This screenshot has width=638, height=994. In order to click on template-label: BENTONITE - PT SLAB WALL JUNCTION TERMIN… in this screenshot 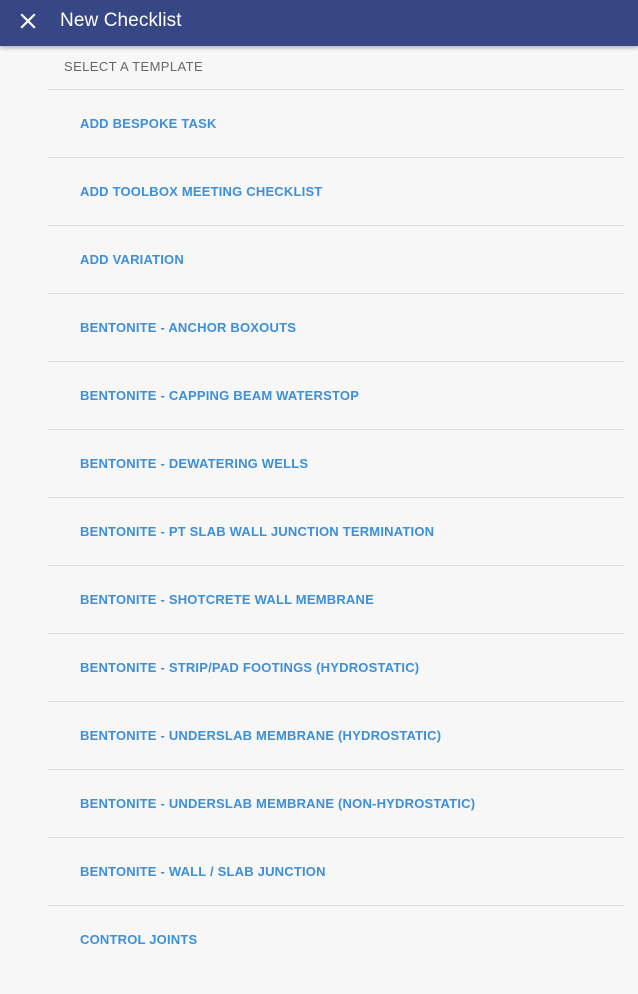, I will do `click(257, 531)`.